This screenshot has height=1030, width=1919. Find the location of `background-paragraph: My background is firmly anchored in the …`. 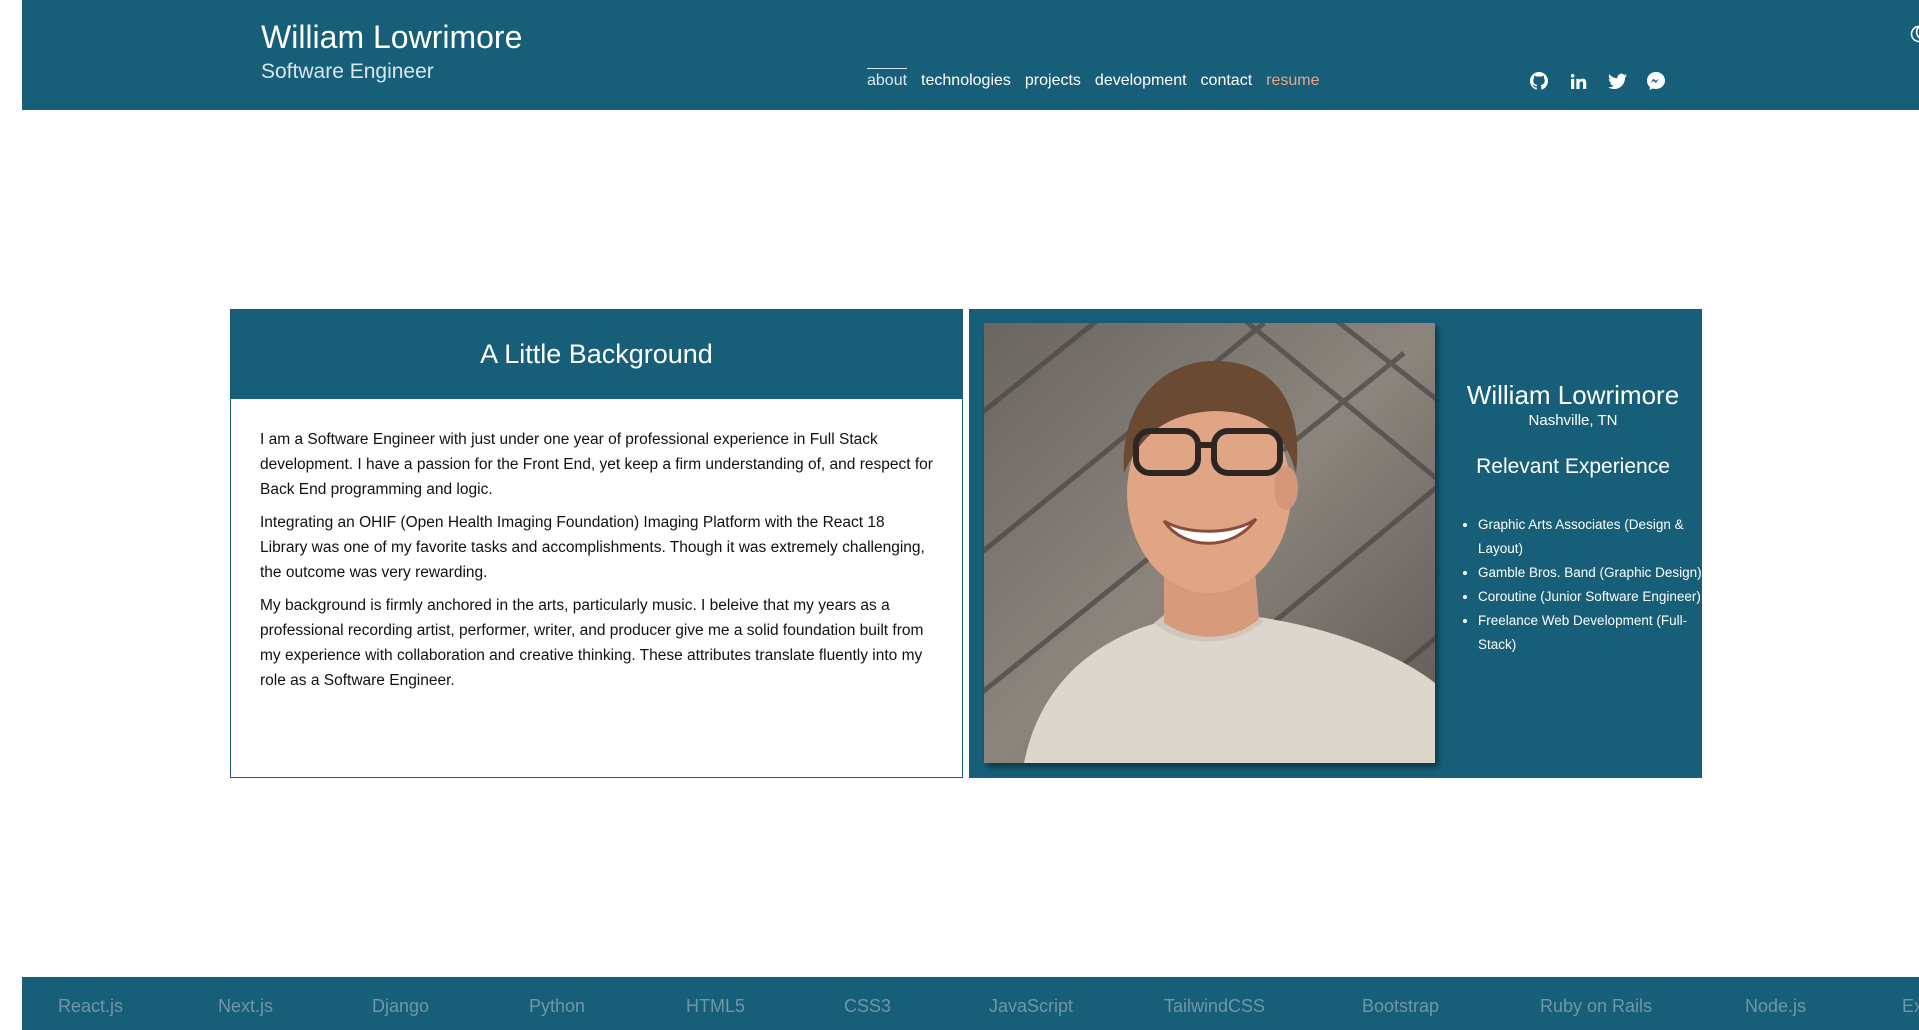

background-paragraph: My background is firmly anchored in the … is located at coordinates (592, 643).